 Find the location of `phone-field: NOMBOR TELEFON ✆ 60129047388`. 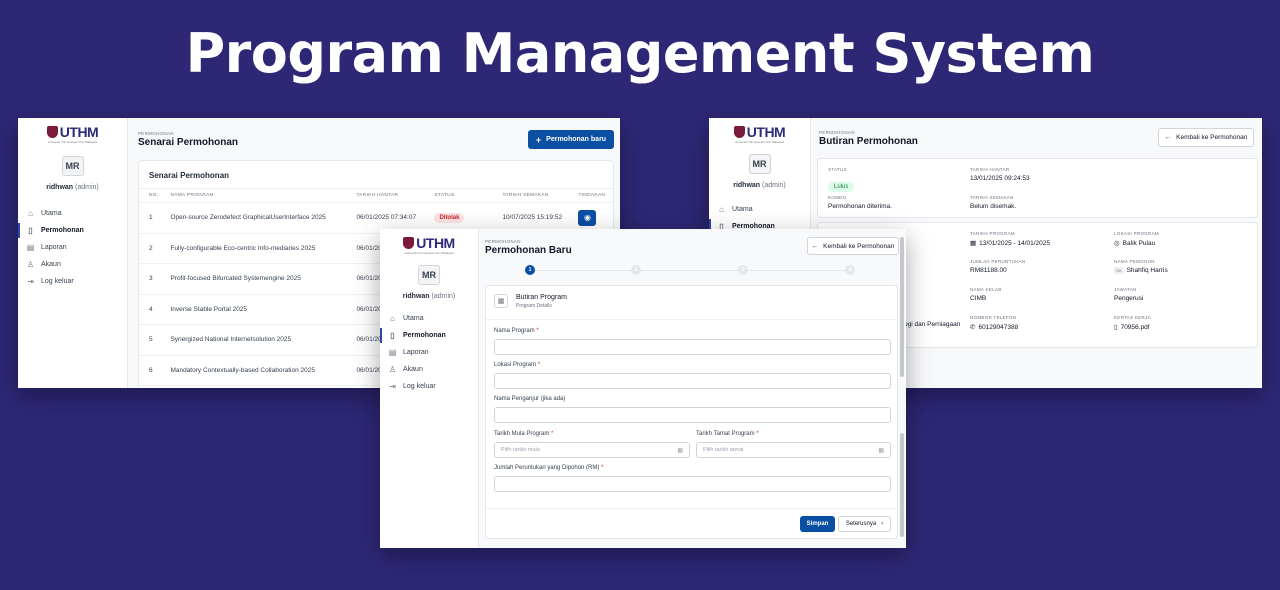

phone-field: NOMBOR TELEFON ✆ 60129047388 is located at coordinates (994, 323).